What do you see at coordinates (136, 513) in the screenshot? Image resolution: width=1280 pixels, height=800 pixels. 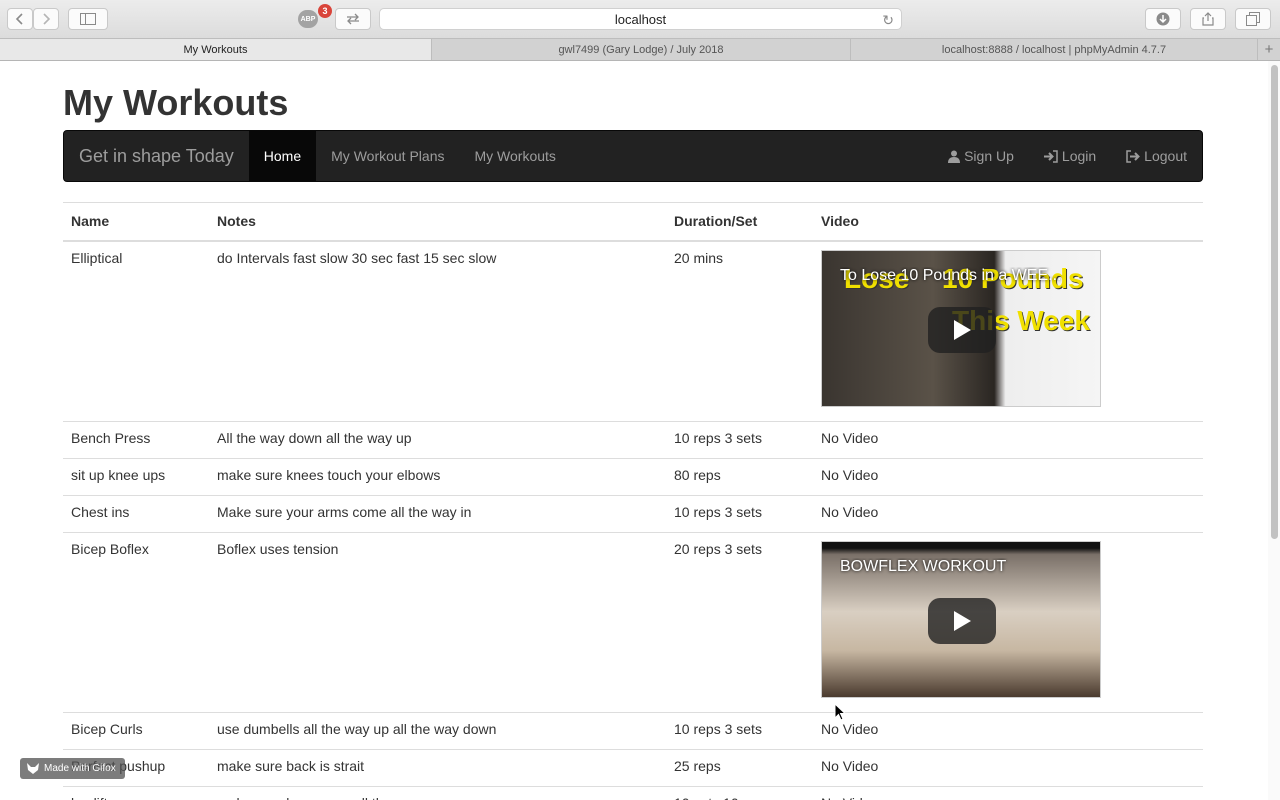 I see `cell-name: Chest ins` at bounding box center [136, 513].